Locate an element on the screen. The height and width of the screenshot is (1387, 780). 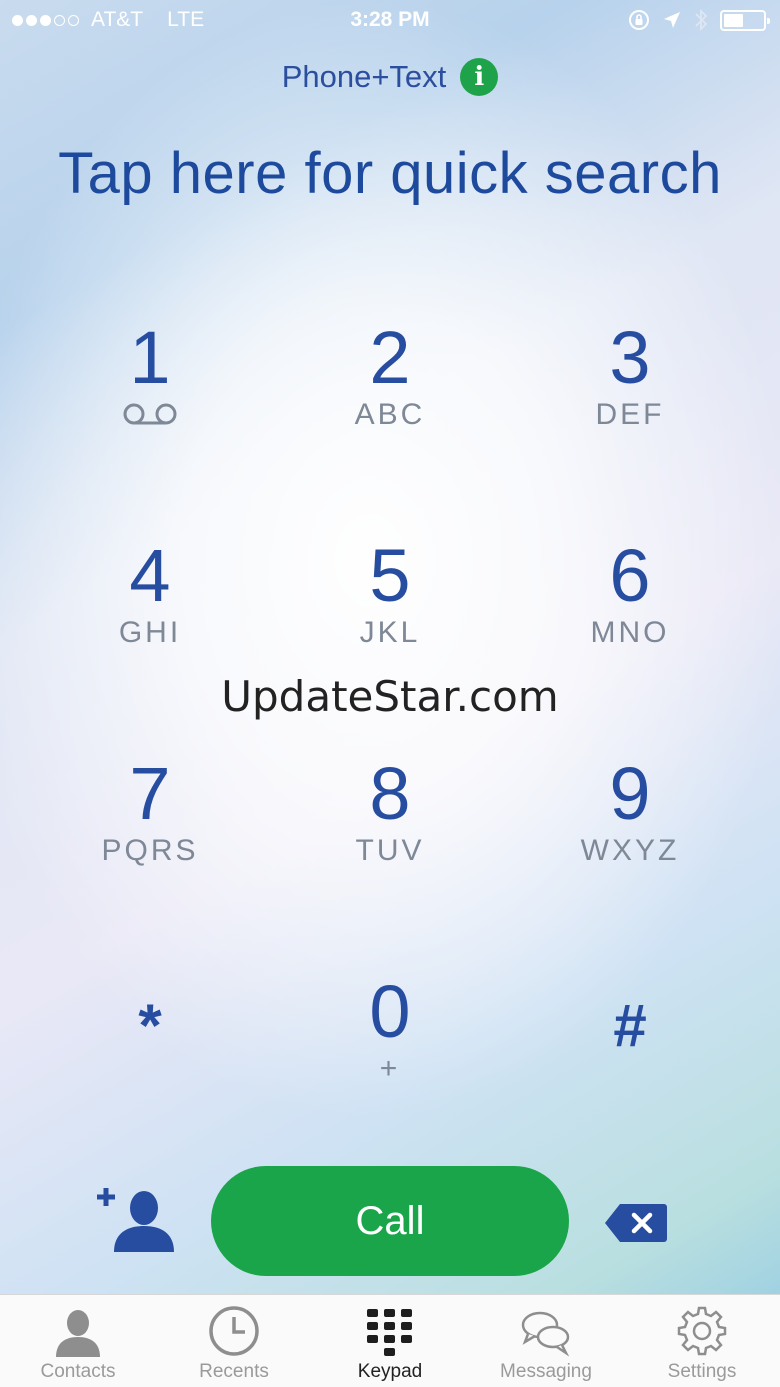
key-5: 5 JKL is located at coordinates (390, 645).